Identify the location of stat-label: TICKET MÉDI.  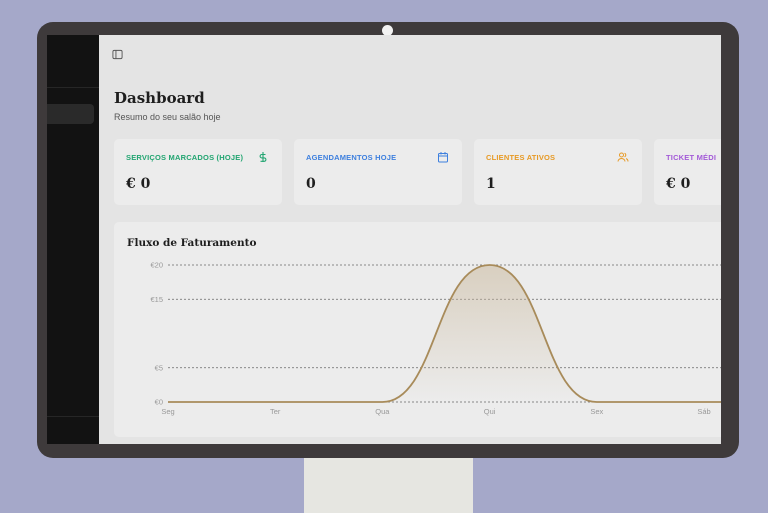
(691, 157).